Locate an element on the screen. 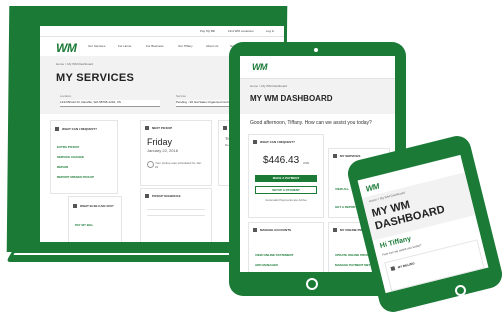 The height and width of the screenshot is (320, 503). request-missed-pickup: REPORT MISSED PICKUP is located at coordinates (75, 177).